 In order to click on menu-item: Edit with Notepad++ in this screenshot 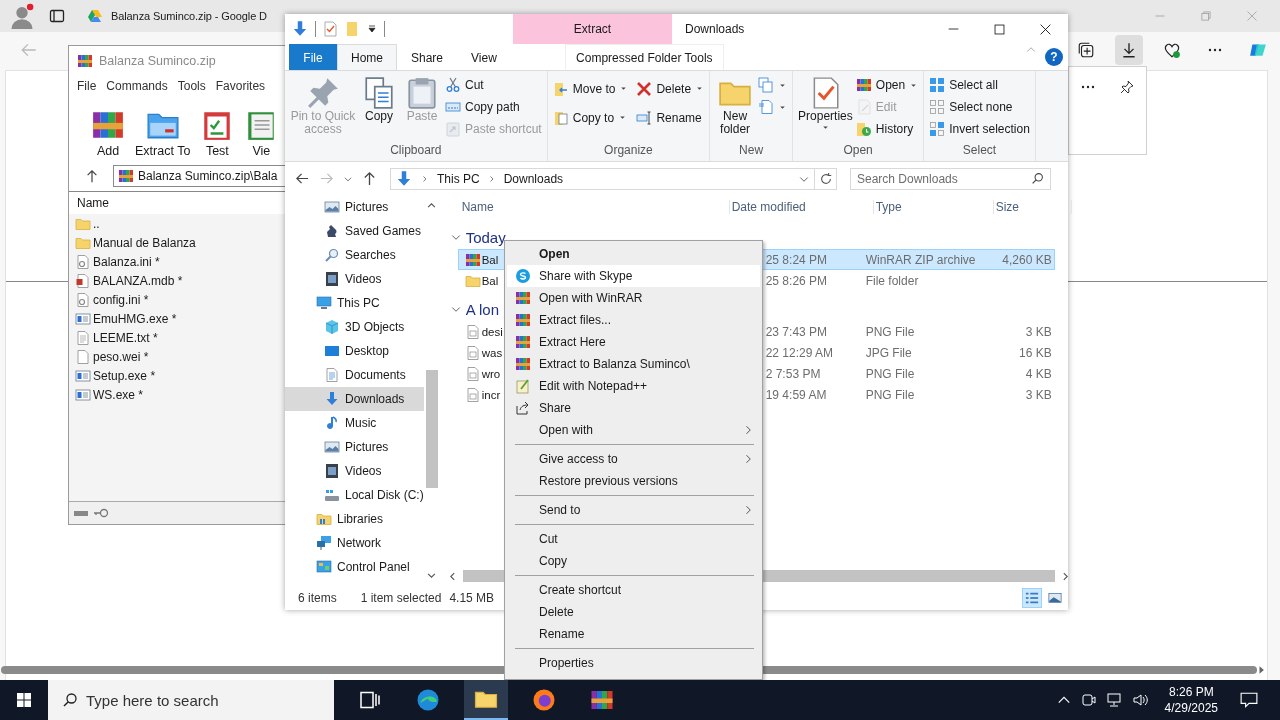, I will do `click(633, 386)`.